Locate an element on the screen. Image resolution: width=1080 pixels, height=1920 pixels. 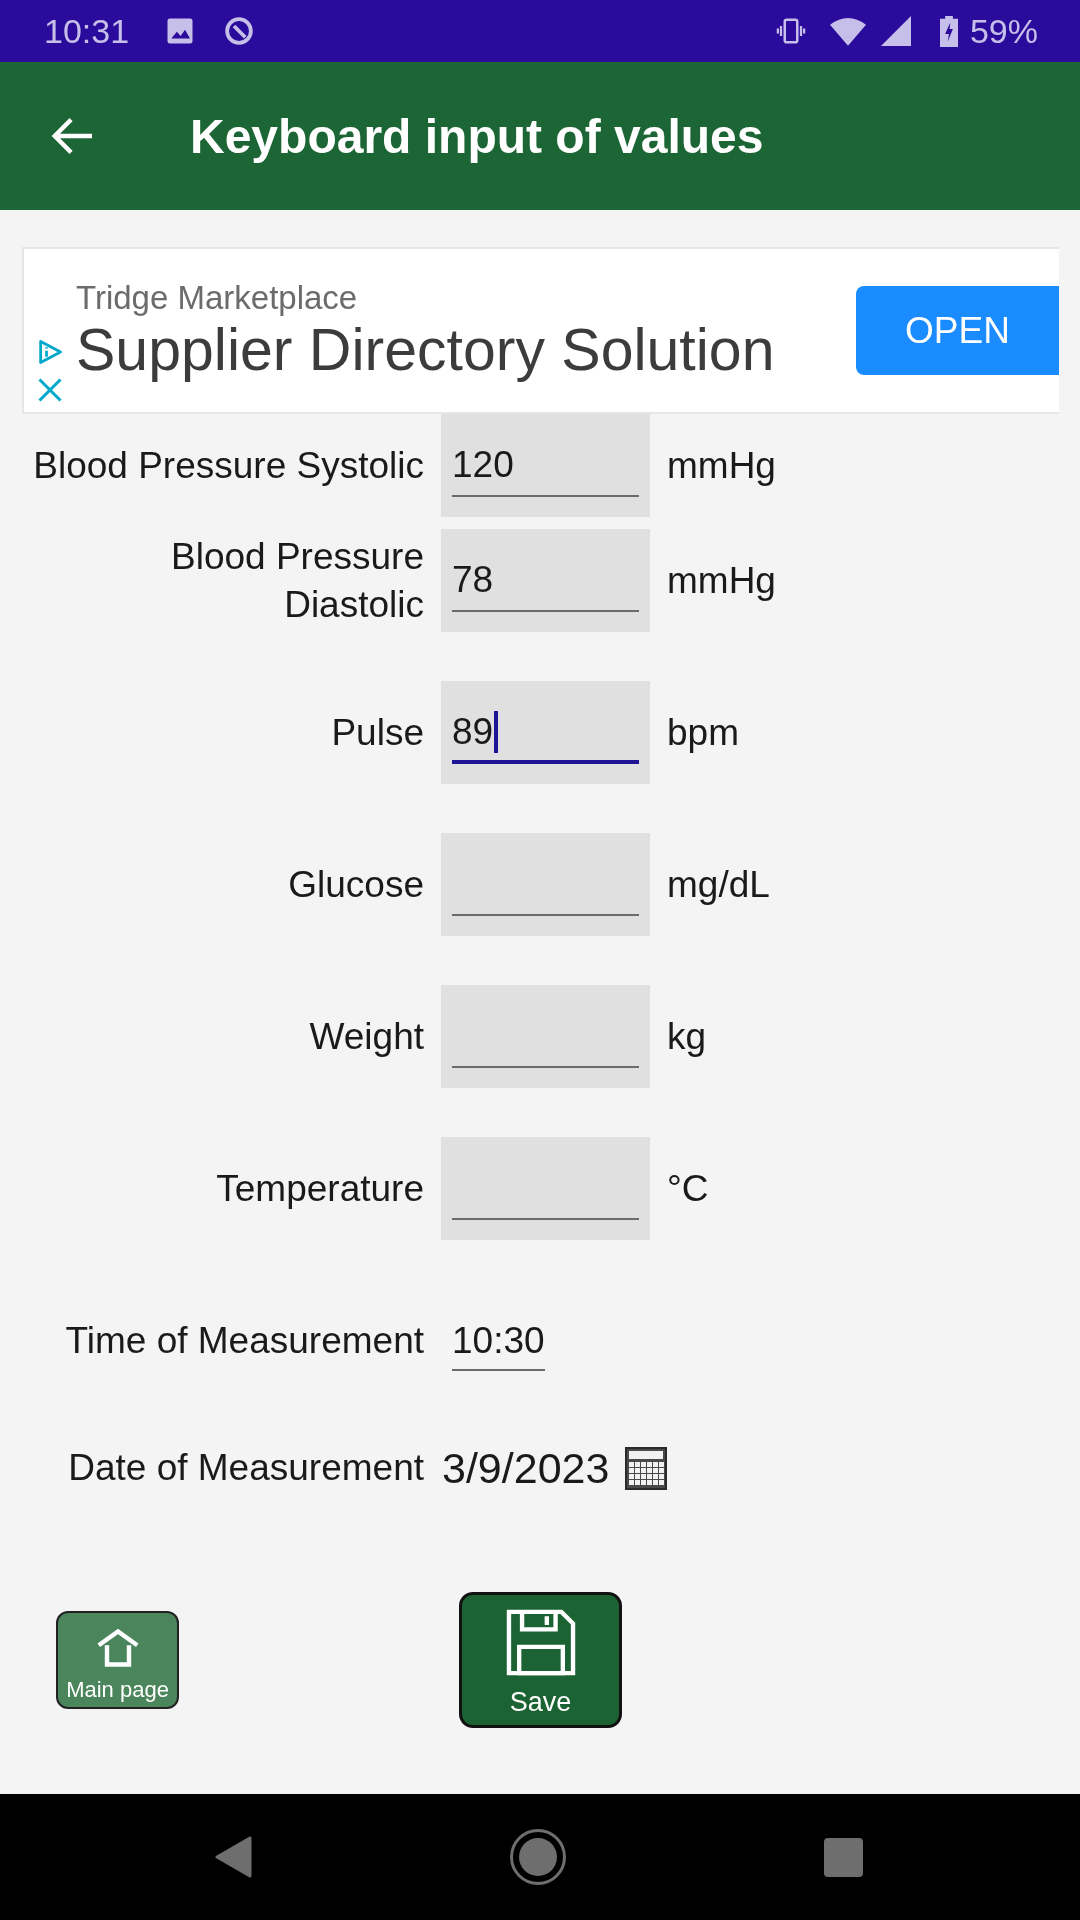
wifi-icon is located at coordinates (847, 31).